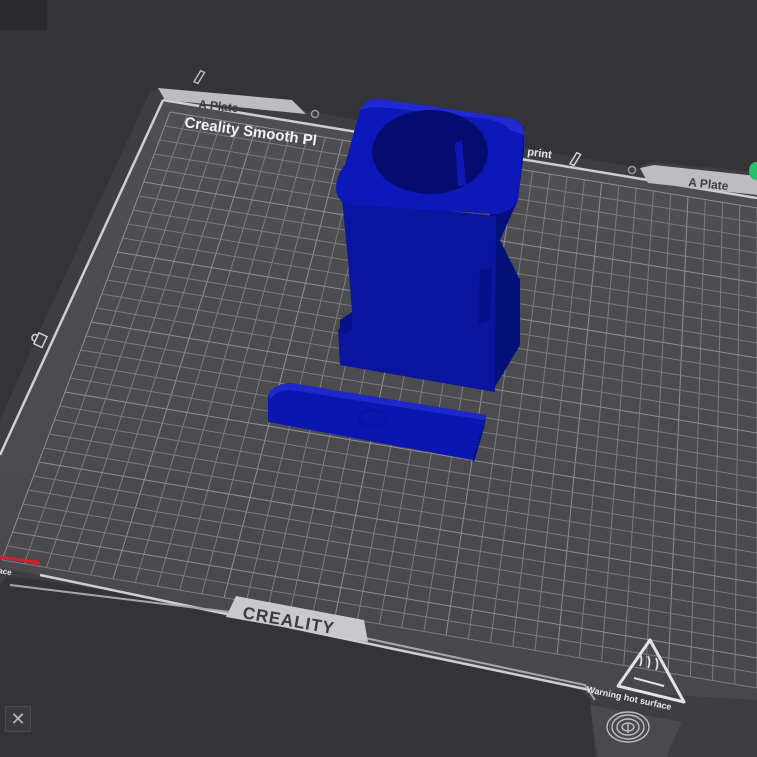 Image resolution: width=757 pixels, height=757 pixels. What do you see at coordinates (430, 245) in the screenshot?
I see `model-holder` at bounding box center [430, 245].